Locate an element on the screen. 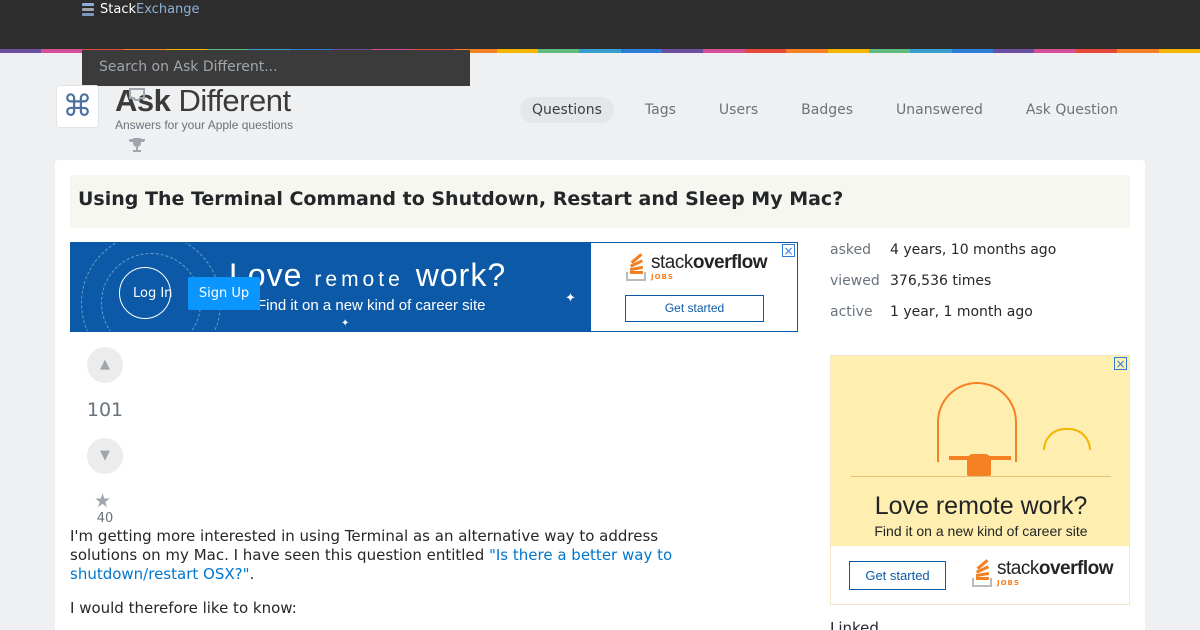  asked-label: asked is located at coordinates (850, 250).